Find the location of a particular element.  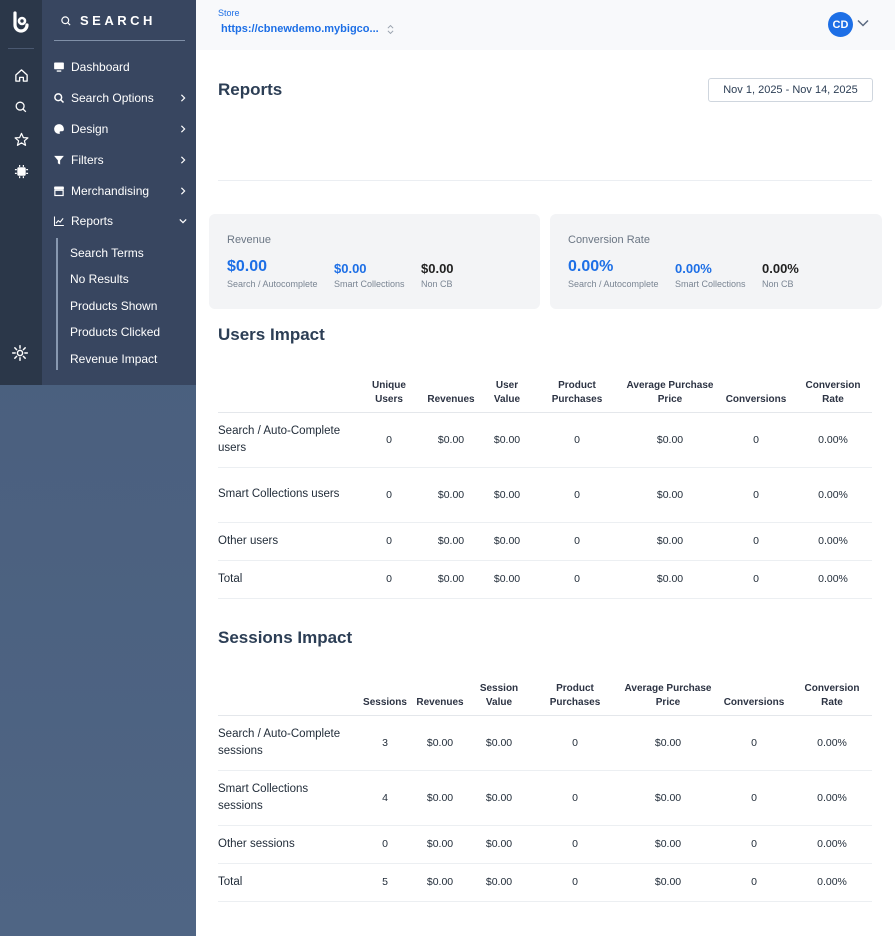

column-header: Average Purchase Price is located at coordinates (668, 695).